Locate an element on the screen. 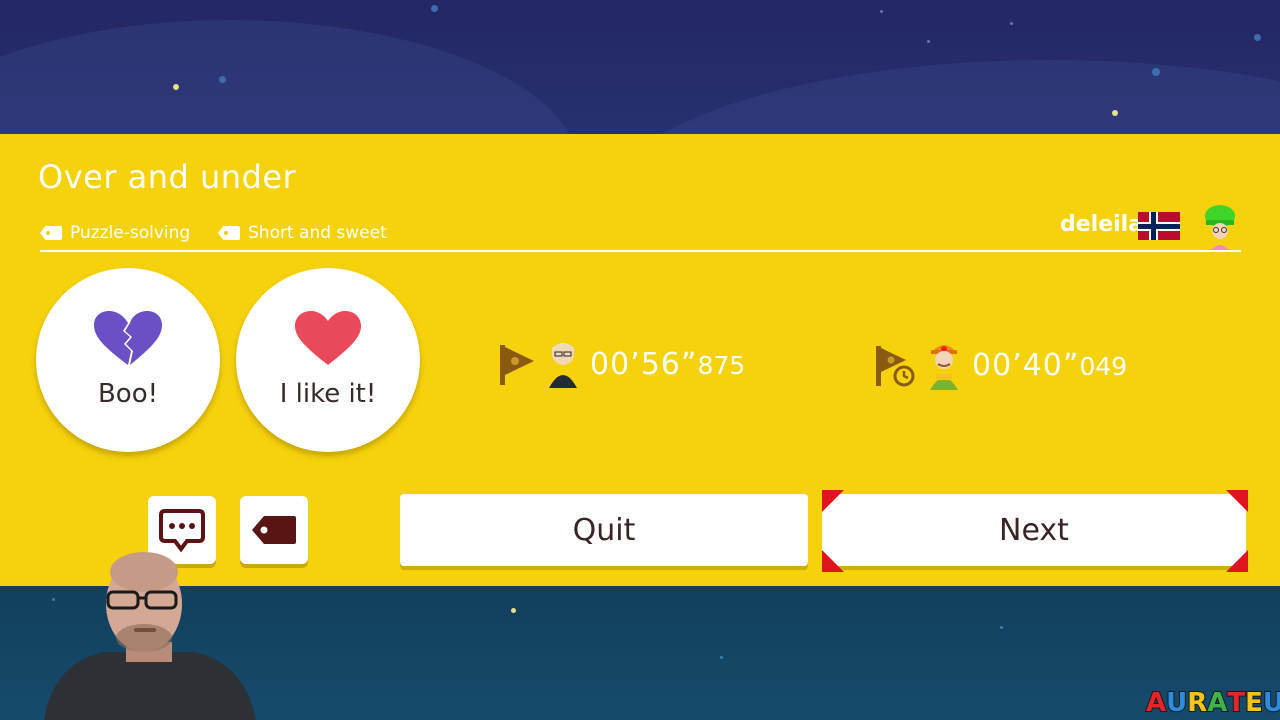 The height and width of the screenshot is (720, 1280). world-record-time: 00’40” is located at coordinates (1026, 365).